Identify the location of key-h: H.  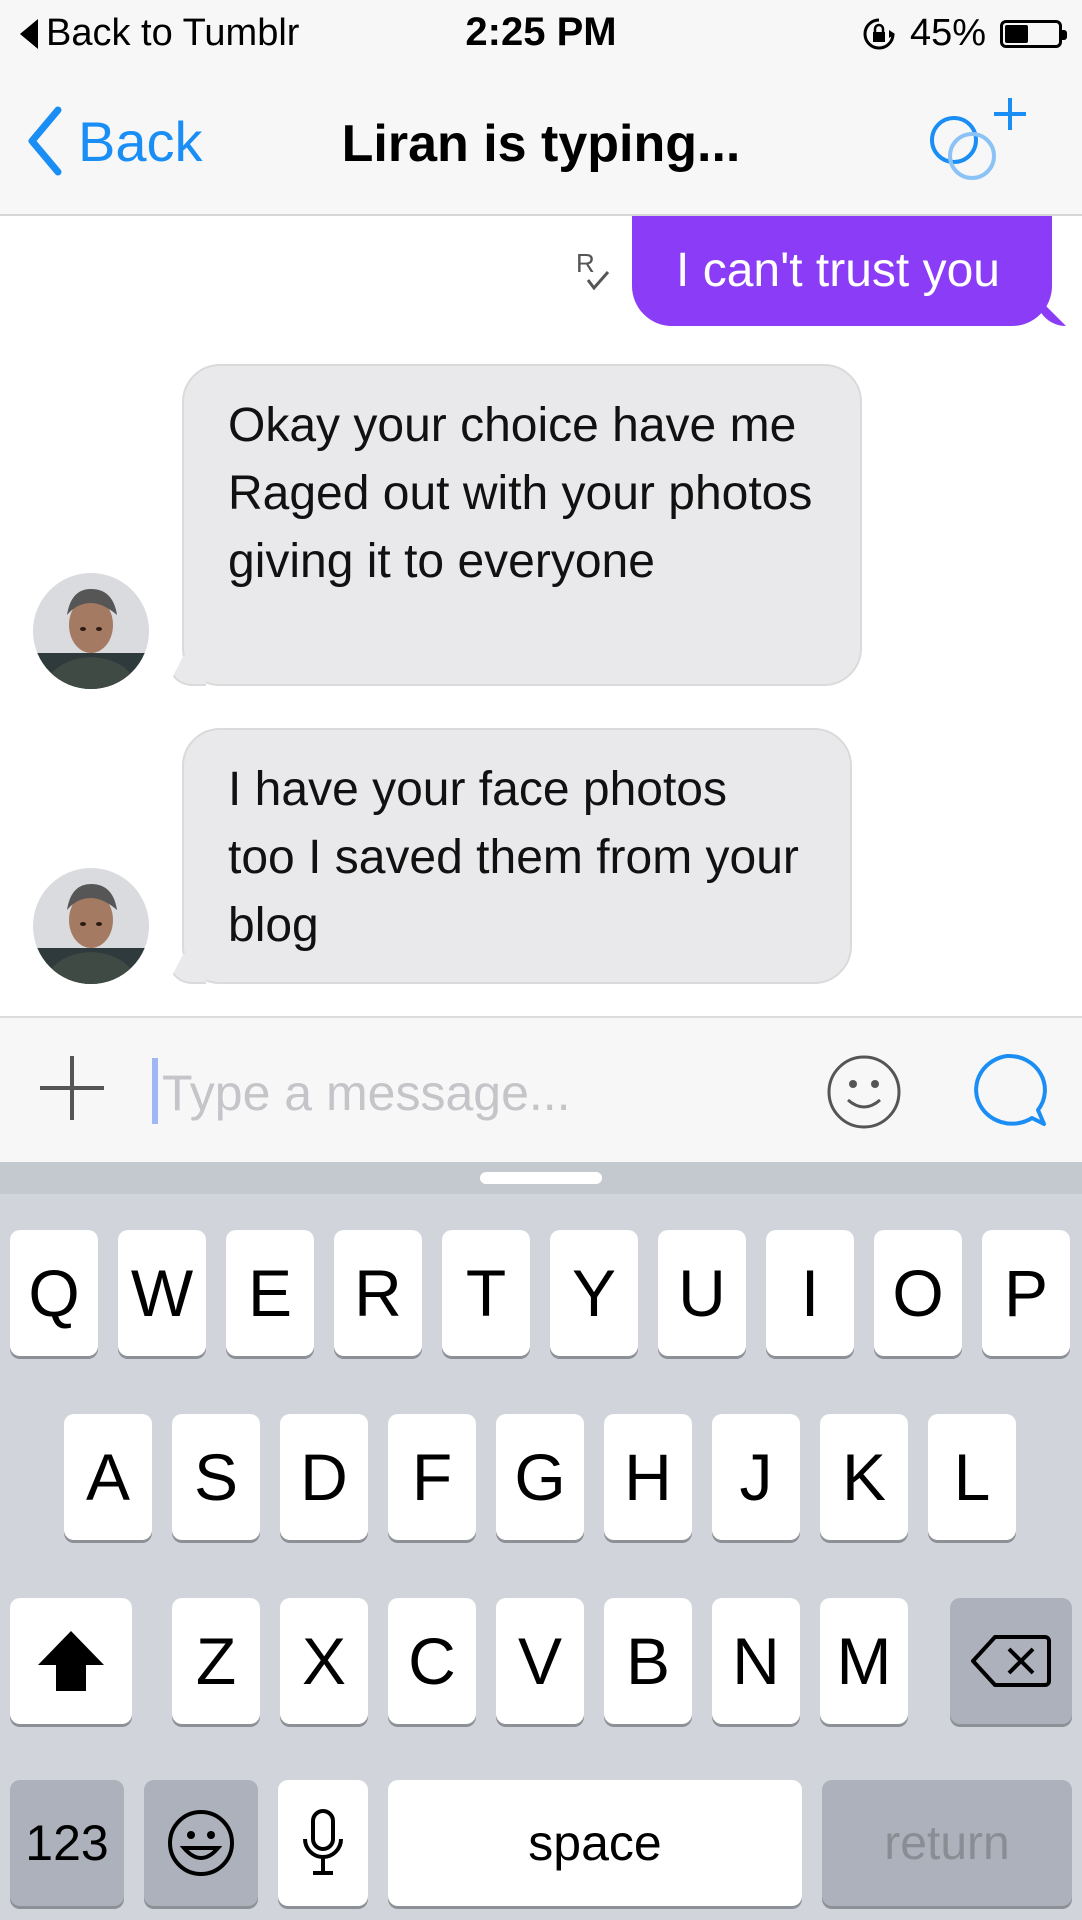
(648, 1477).